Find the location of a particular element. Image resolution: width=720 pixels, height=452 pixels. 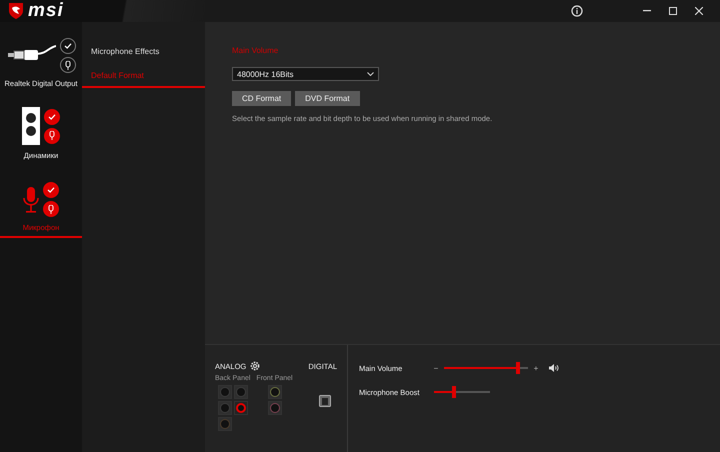

format-button: CD Format is located at coordinates (262, 98).